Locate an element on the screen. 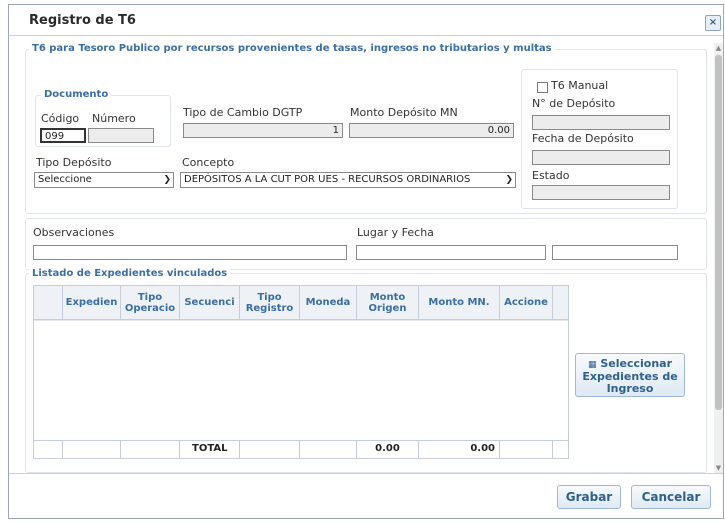  col-header-tipo-registro: Tipo Registro is located at coordinates (270, 302).